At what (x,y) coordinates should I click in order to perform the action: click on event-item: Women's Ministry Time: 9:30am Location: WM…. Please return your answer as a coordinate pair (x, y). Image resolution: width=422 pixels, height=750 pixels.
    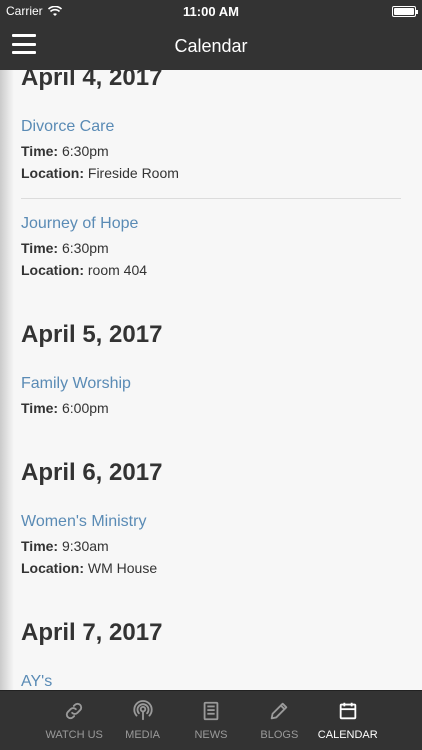
    Looking at the image, I should click on (211, 545).